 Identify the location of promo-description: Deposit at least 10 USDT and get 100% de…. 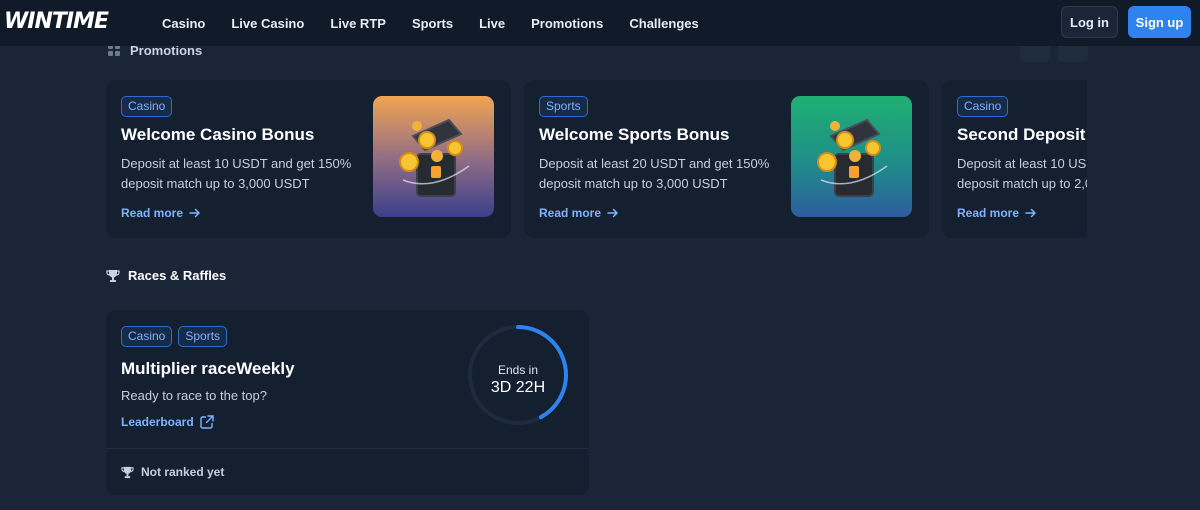
(1022, 173).